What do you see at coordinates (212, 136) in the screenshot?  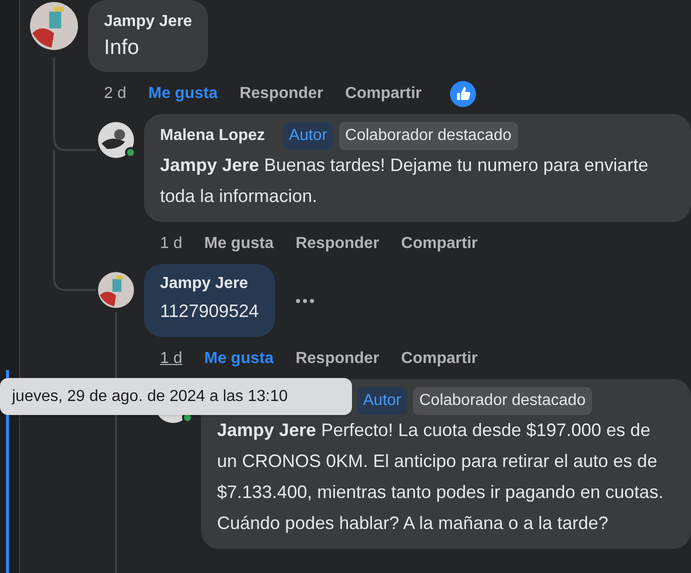 I see `author-name: Malena Lopez` at bounding box center [212, 136].